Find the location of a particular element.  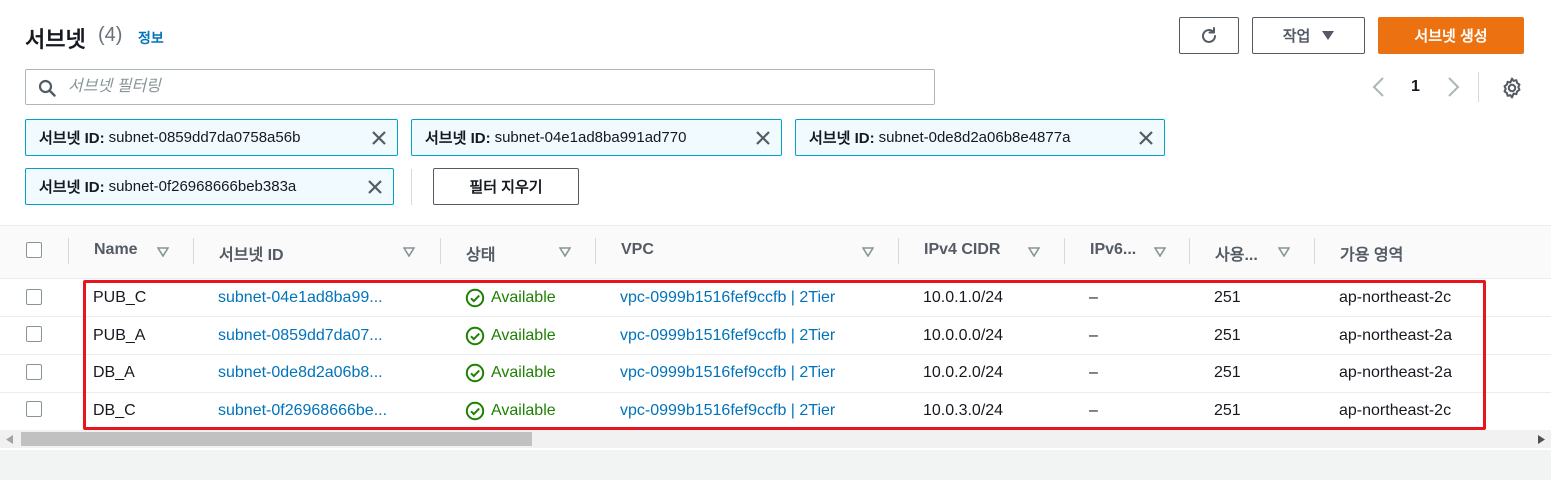

create-subnet-button: 서브넷 생성 is located at coordinates (1451, 35).